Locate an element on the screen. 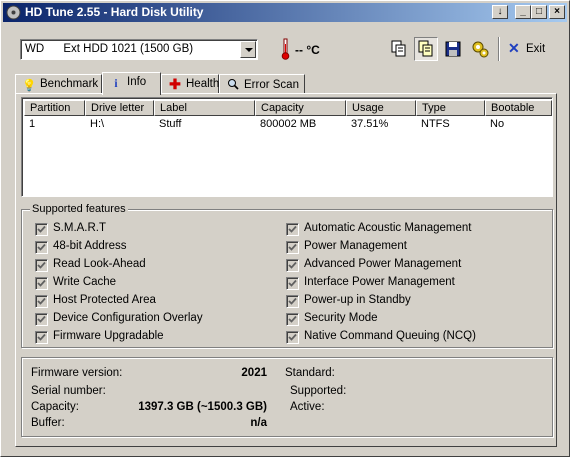  cell-bootable: No is located at coordinates (497, 124).